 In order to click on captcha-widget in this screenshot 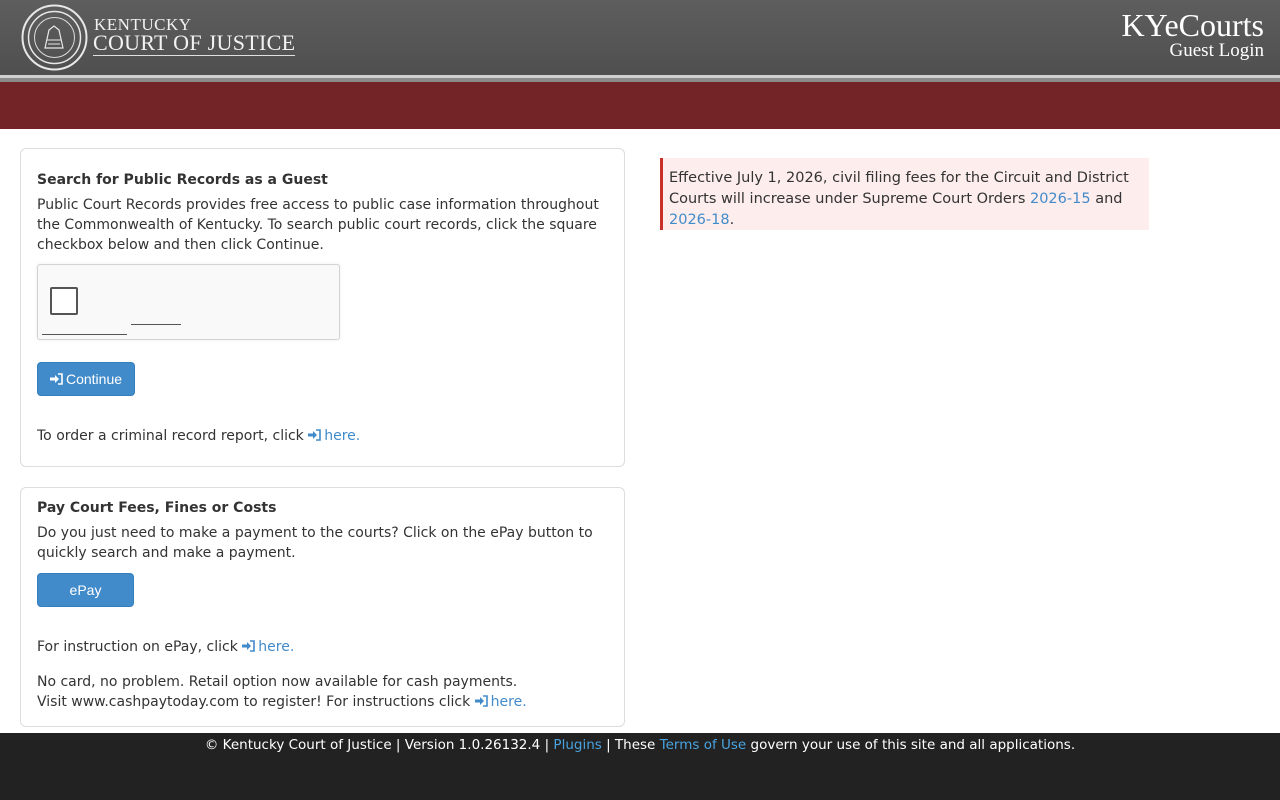, I will do `click(188, 302)`.